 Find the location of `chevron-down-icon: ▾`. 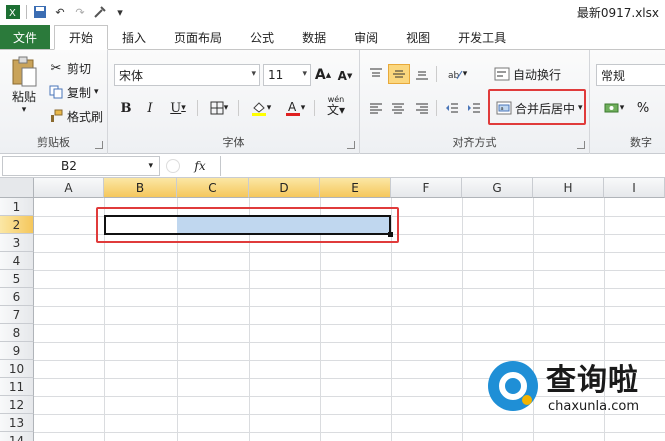

chevron-down-icon: ▾ is located at coordinates (150, 165).